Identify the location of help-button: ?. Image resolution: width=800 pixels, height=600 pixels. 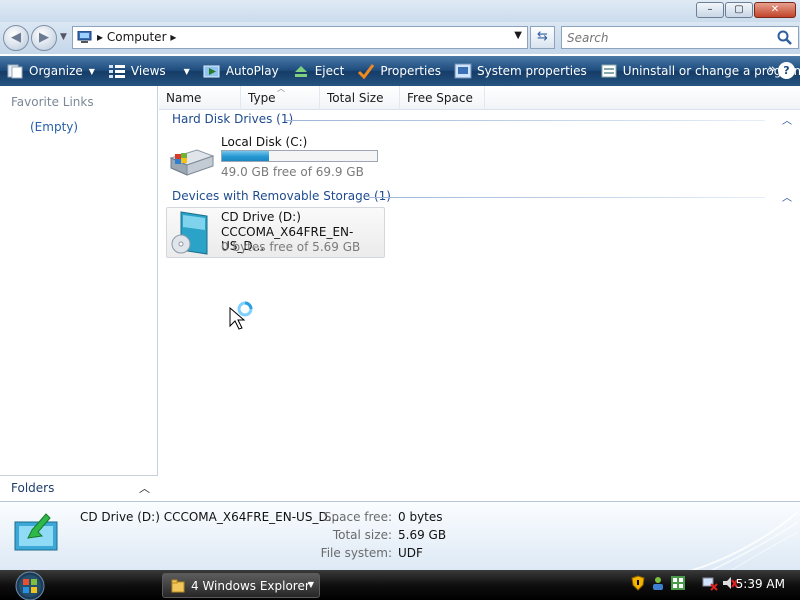
(786, 70).